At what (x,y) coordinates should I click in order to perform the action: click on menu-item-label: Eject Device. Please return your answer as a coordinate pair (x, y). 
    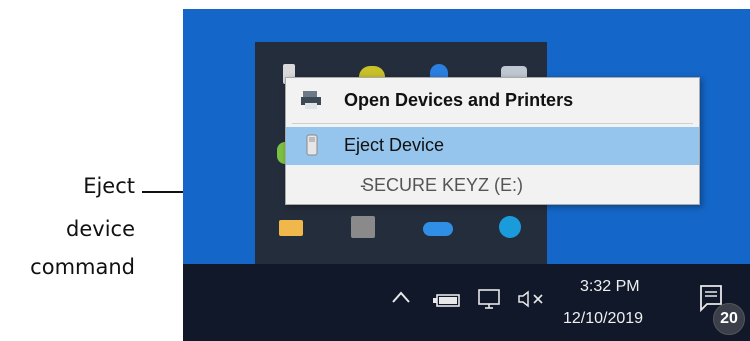
    Looking at the image, I should click on (394, 145).